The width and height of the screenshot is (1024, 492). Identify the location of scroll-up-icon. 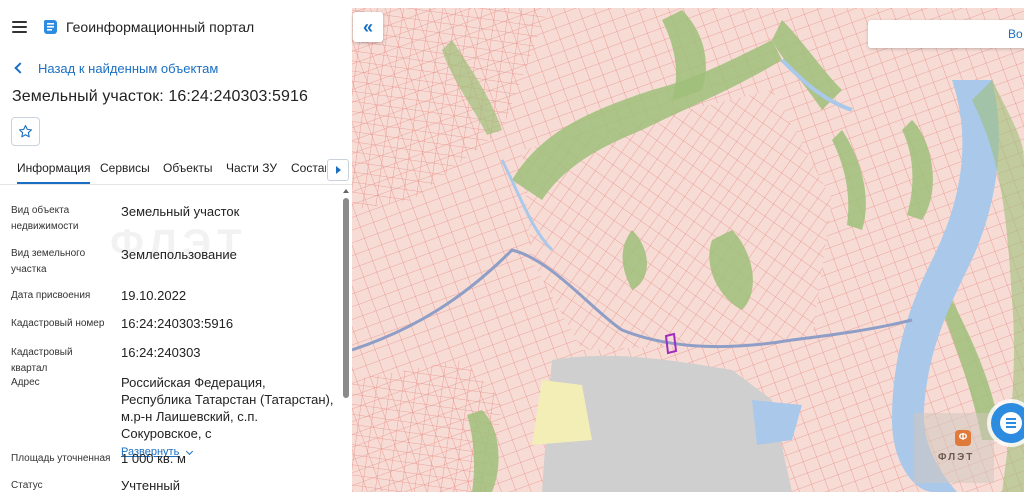
(346, 191).